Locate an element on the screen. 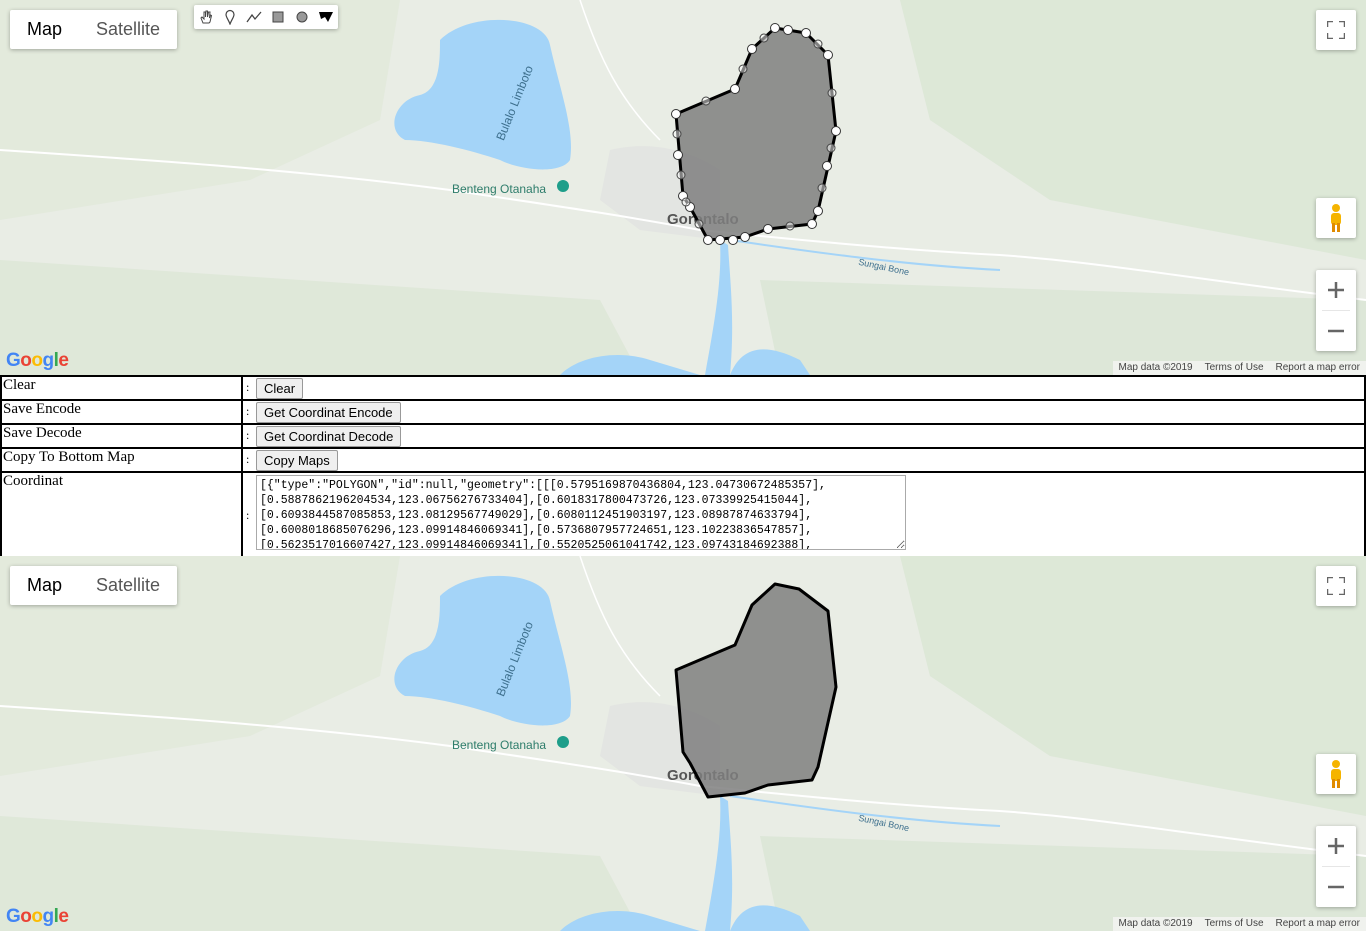 The image size is (1366, 931). marker-icon is located at coordinates (230, 17).